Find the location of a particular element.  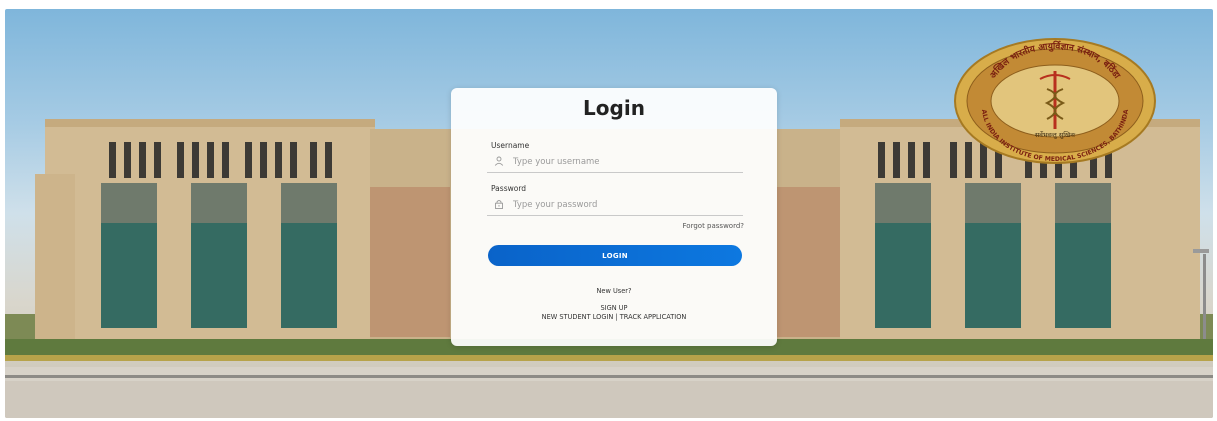

lock-icon is located at coordinates (499, 204).